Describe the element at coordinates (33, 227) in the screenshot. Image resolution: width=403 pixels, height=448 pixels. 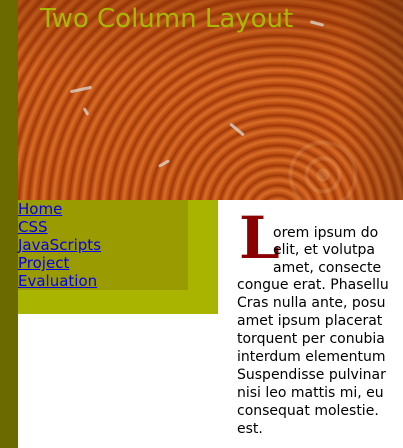
I see `nav-link-css: CSS` at that location.